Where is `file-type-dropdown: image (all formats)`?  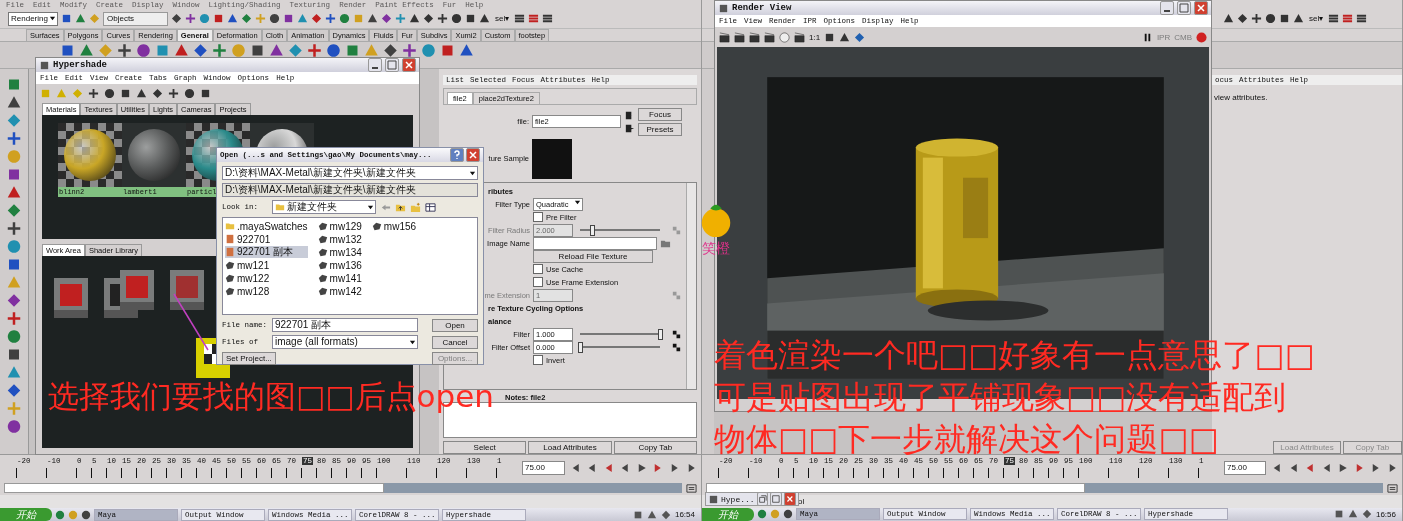
file-type-dropdown: image (all formats) is located at coordinates (345, 342).